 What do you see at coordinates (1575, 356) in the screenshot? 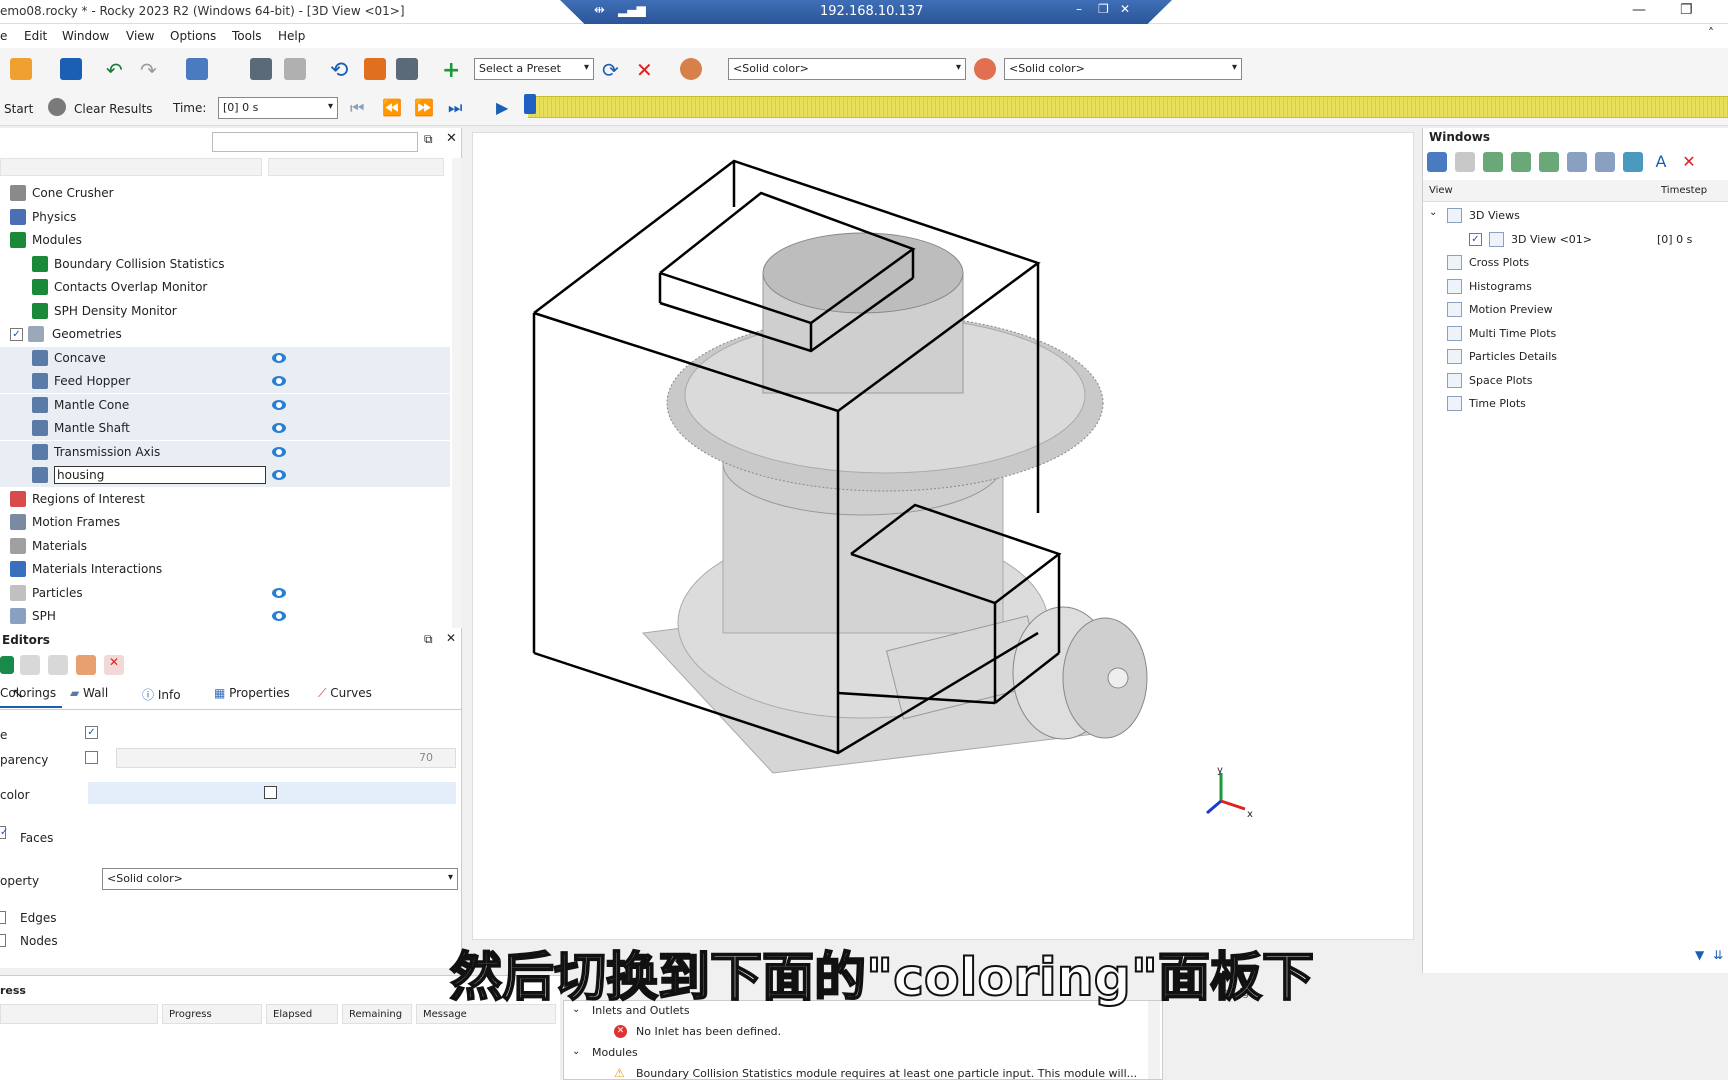
I see `window-list-item: Particles Details` at bounding box center [1575, 356].